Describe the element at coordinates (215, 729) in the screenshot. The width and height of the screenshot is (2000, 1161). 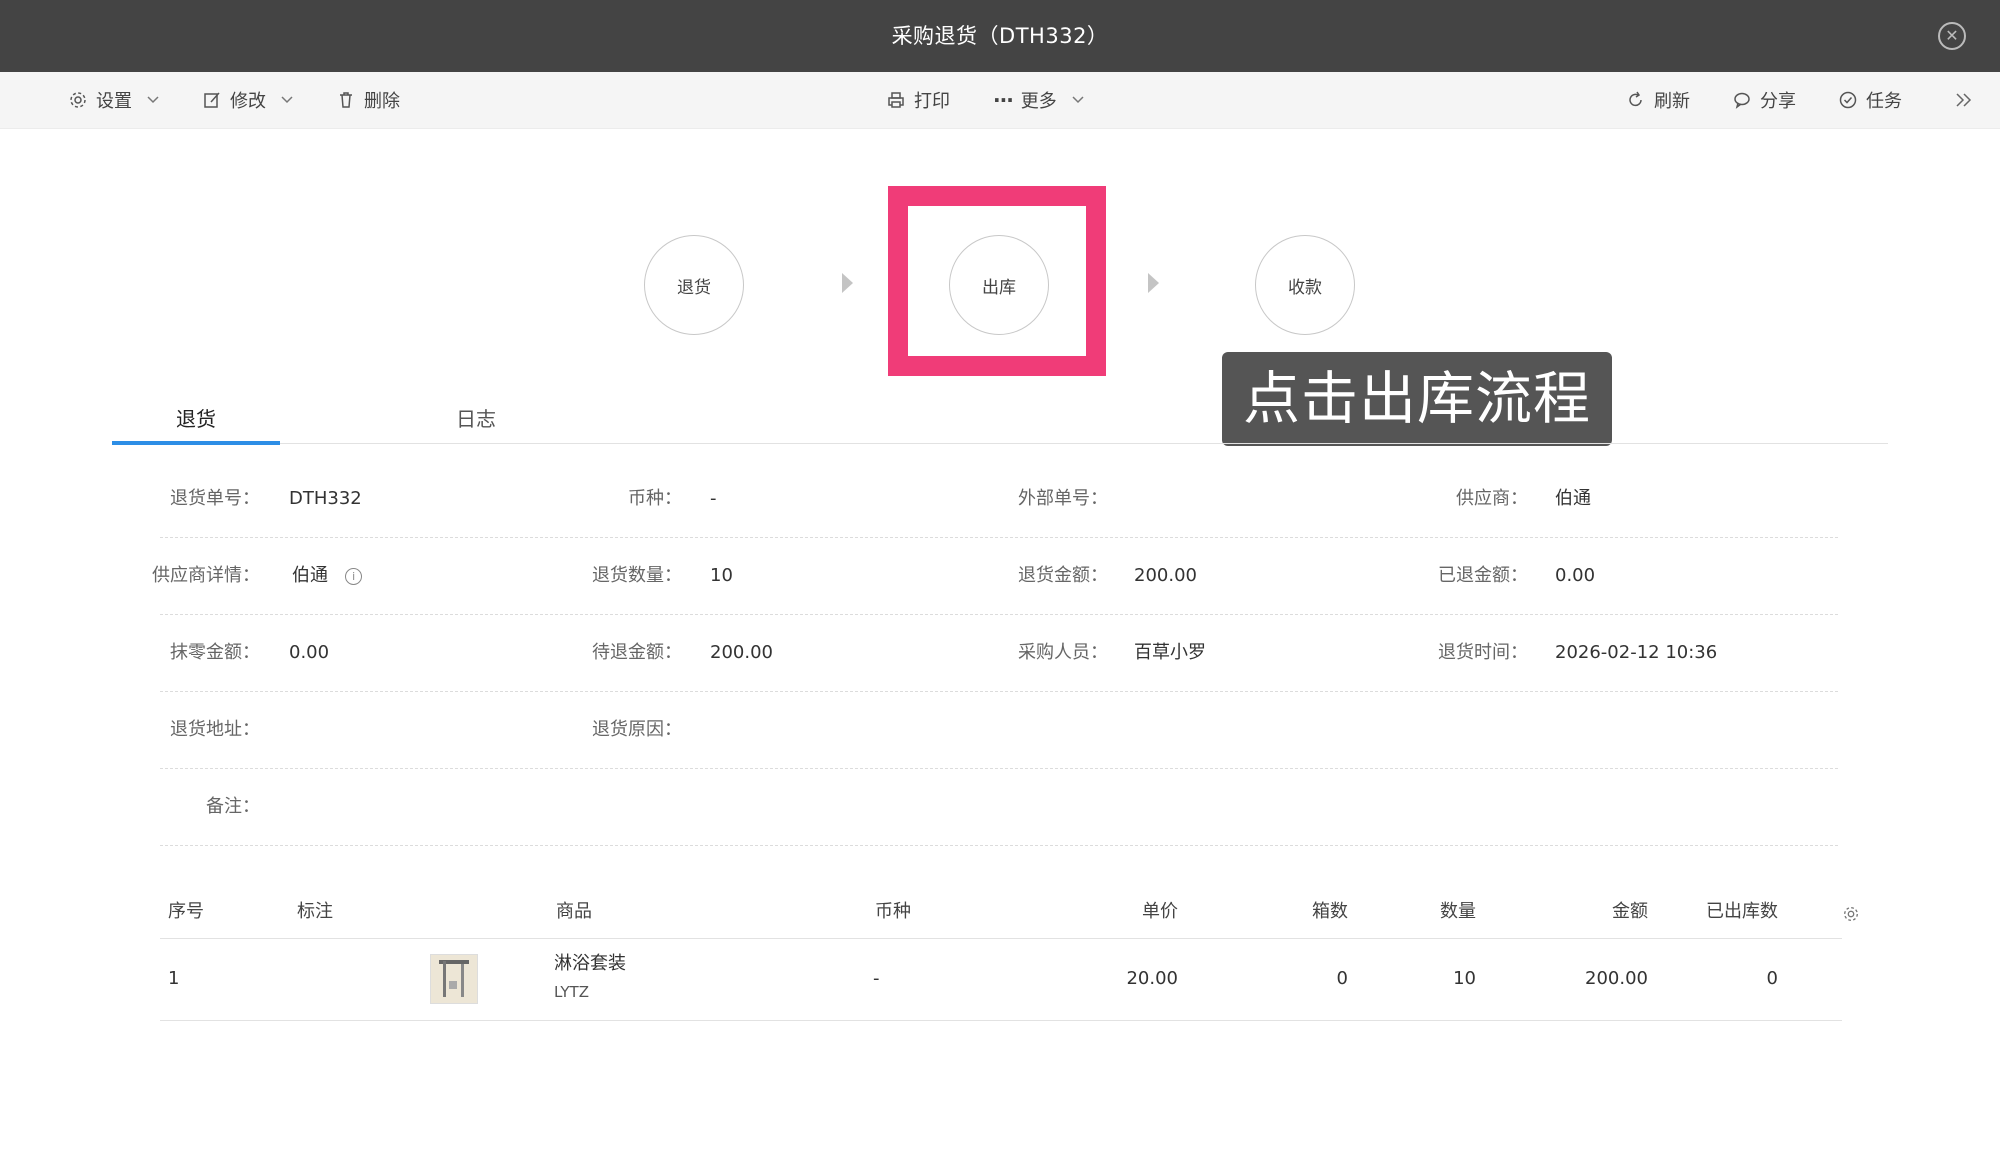
I see `address-label: 退货地址：` at that location.